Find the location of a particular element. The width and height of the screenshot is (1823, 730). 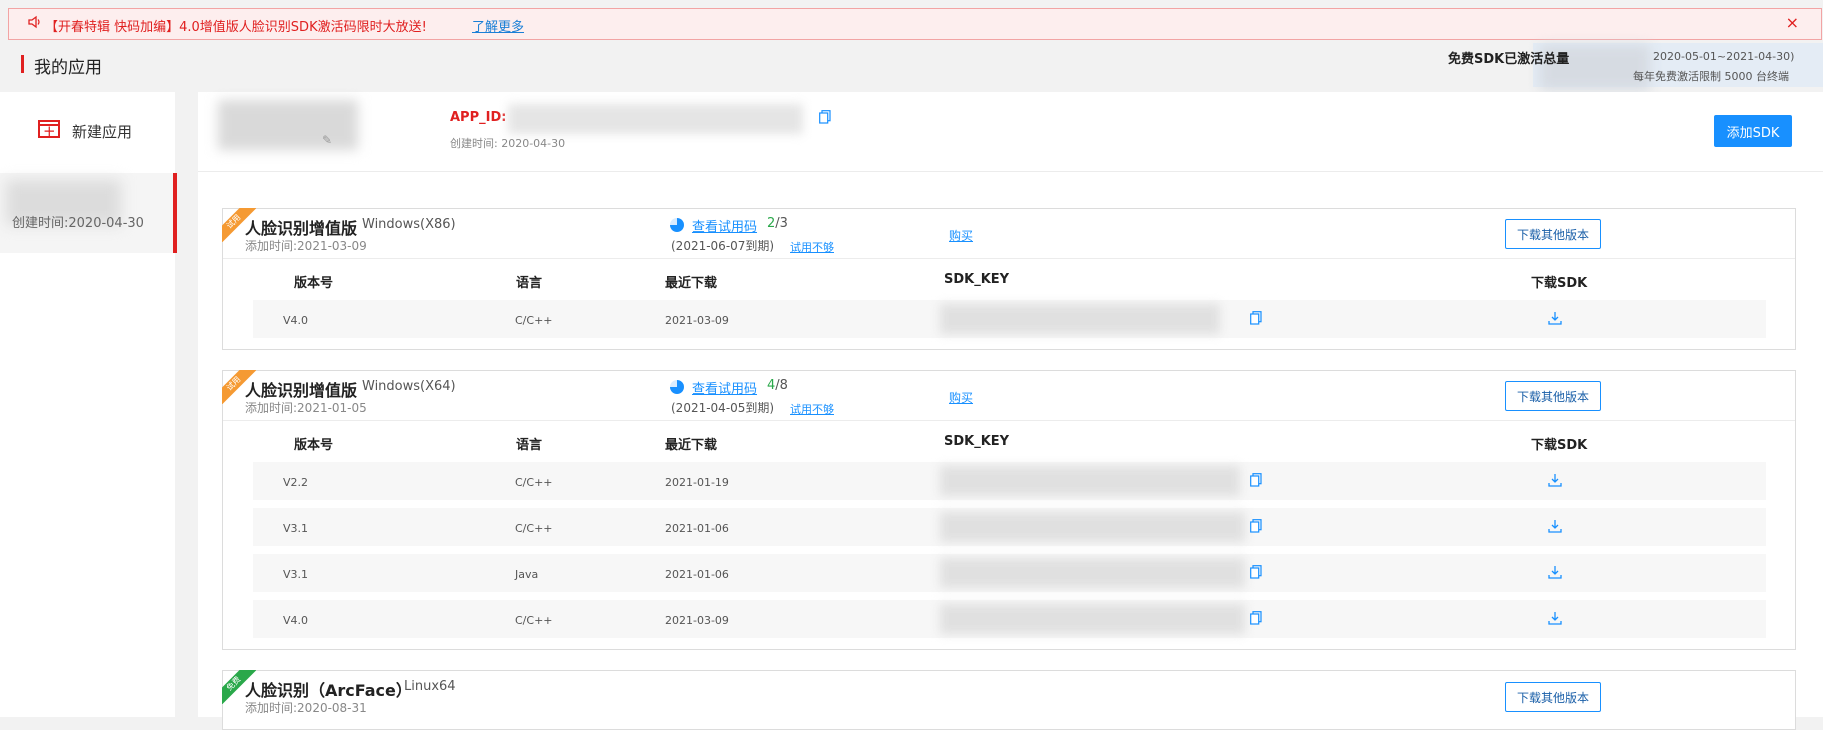

app-header is located at coordinates (1010, 132).